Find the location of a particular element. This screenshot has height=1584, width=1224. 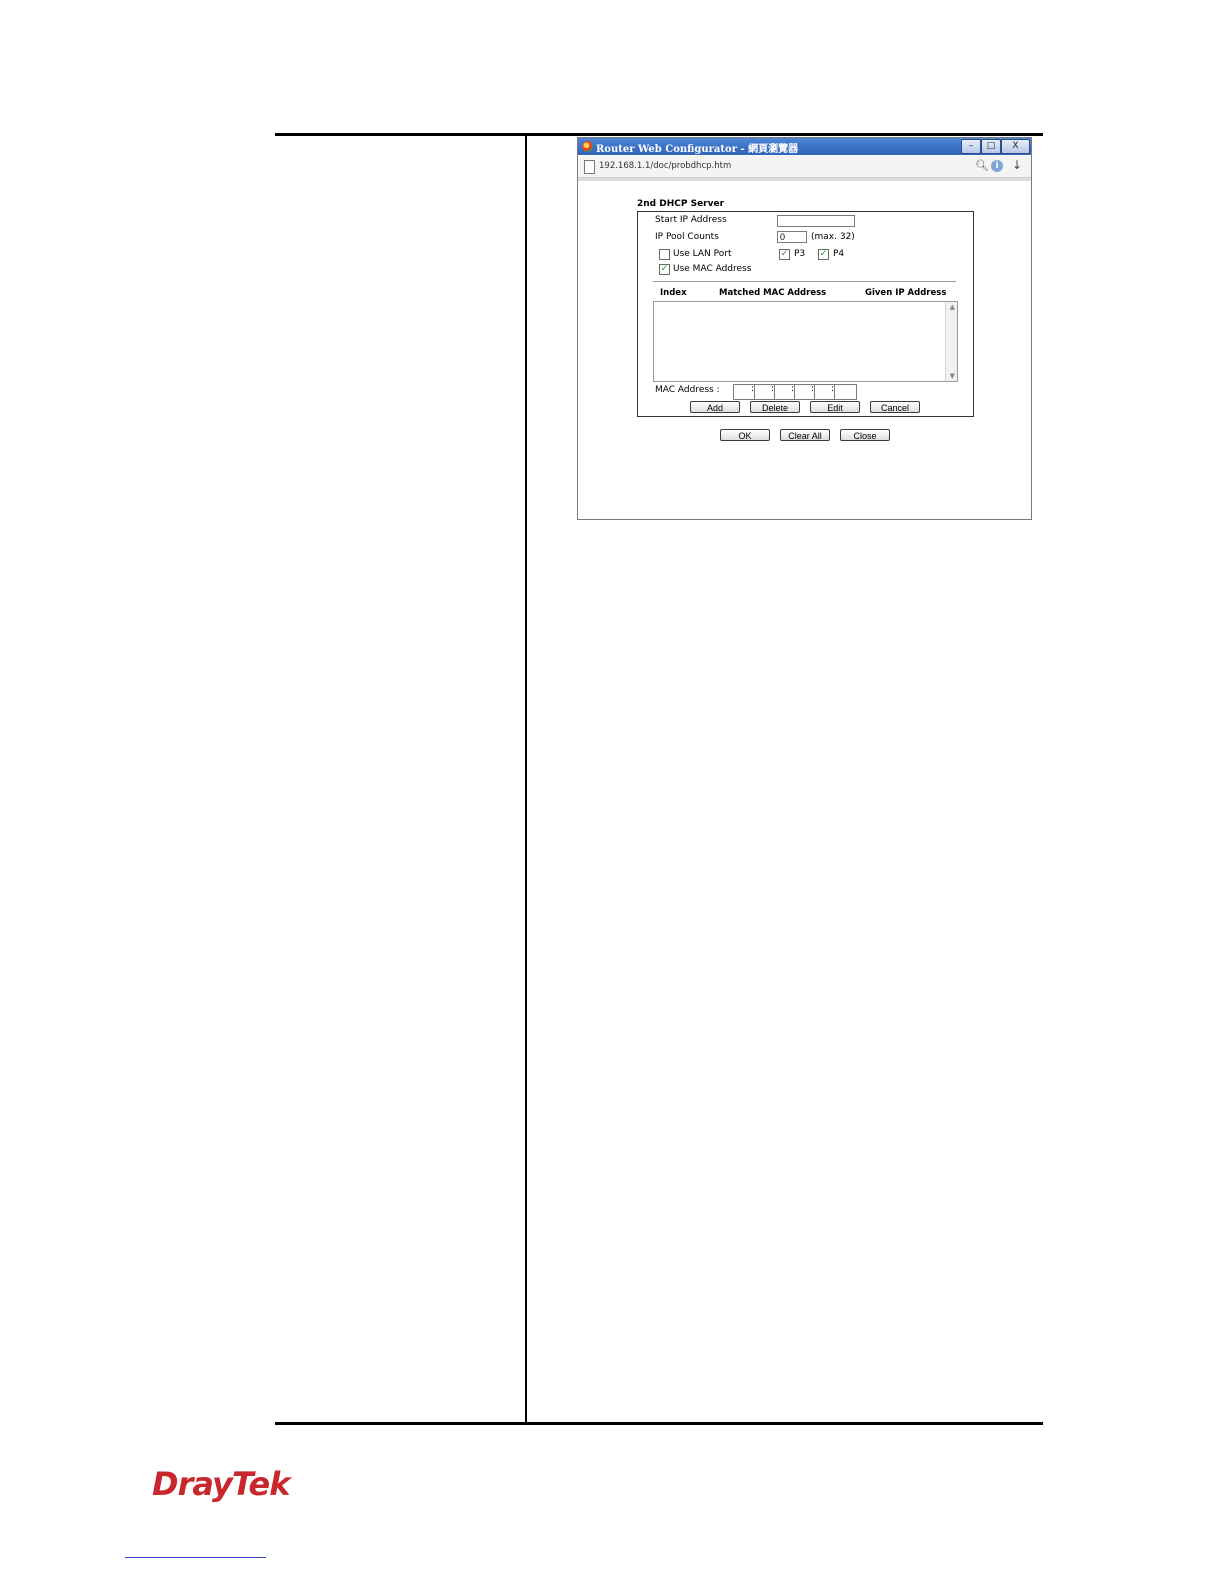

address-bar: 192.168.1.1/doc/probdhcp.htm 🔍︎ i ↓ is located at coordinates (804, 167).